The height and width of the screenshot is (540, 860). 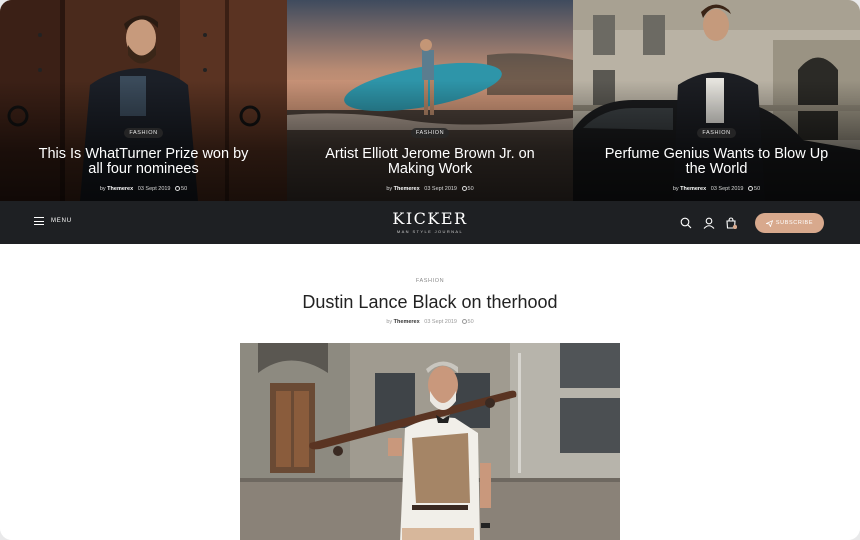 What do you see at coordinates (709, 223) in the screenshot?
I see `user-icon` at bounding box center [709, 223].